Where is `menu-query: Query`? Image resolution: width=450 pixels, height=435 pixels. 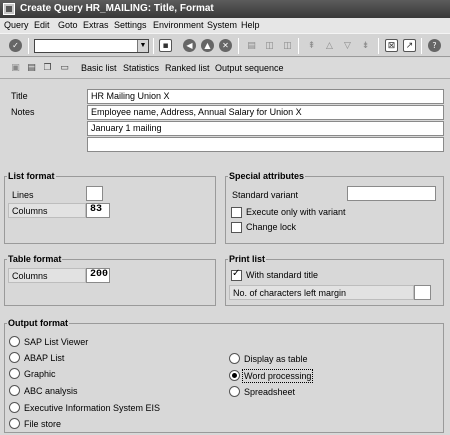 menu-query: Query is located at coordinates (16, 25).